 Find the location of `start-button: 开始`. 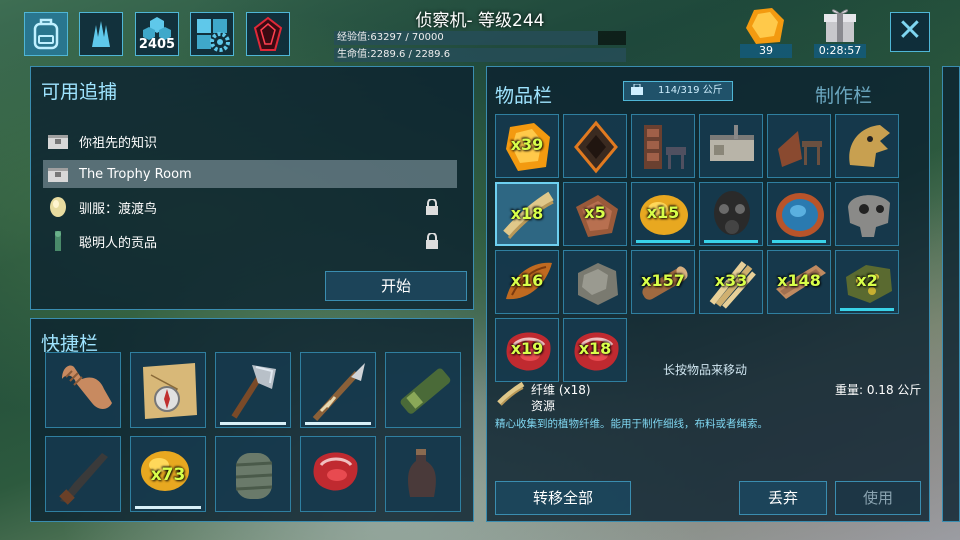

start-button: 开始 is located at coordinates (396, 286).